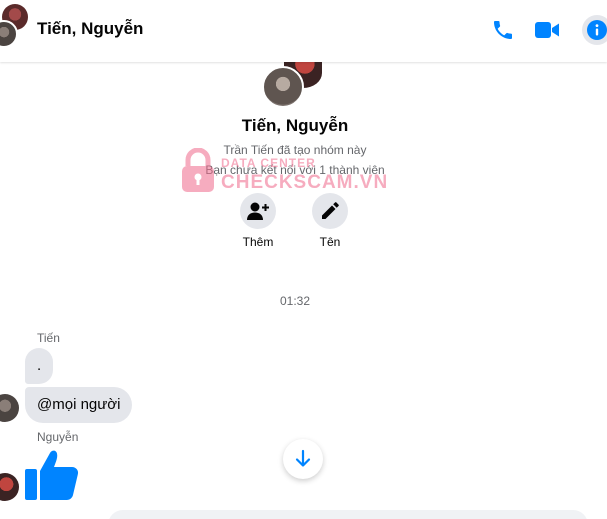 Image resolution: width=607 pixels, height=519 pixels. I want to click on sender-name: Tiến, so click(48, 338).